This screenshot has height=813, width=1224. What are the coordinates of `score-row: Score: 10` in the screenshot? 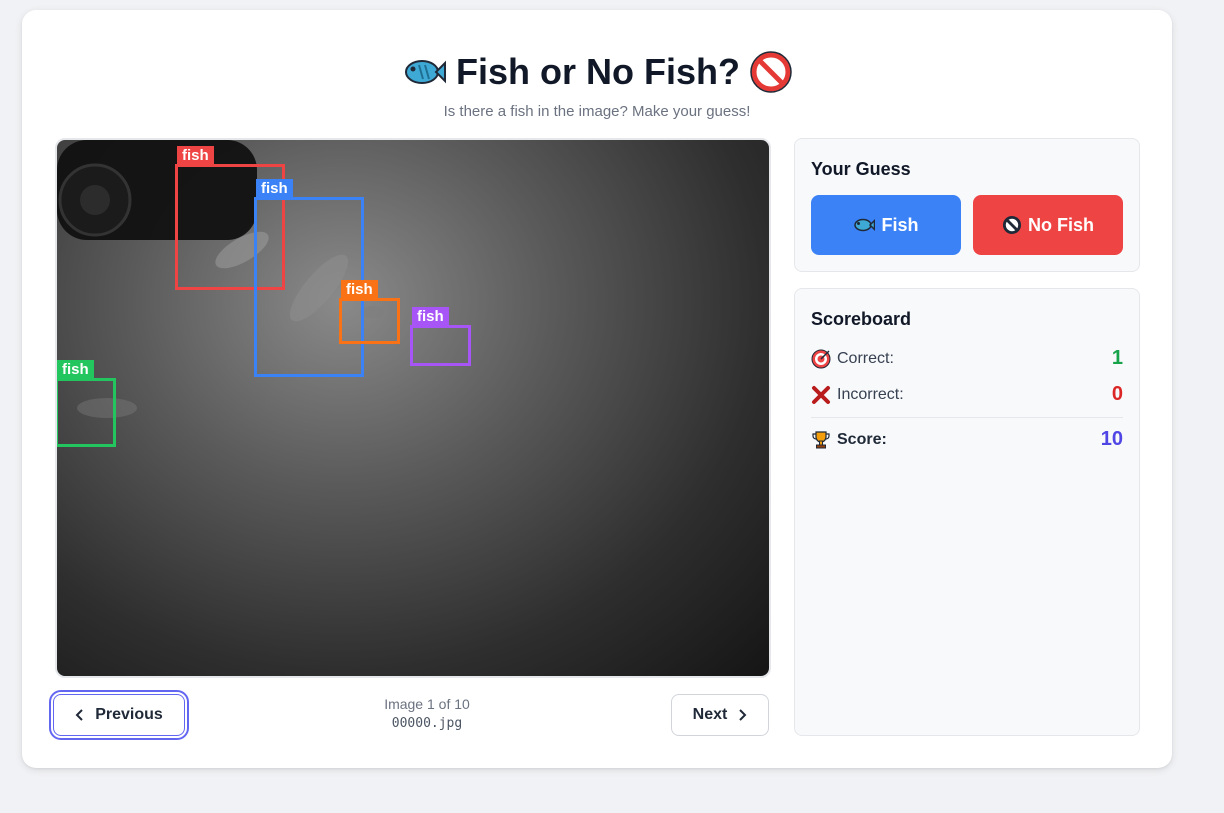 It's located at (967, 439).